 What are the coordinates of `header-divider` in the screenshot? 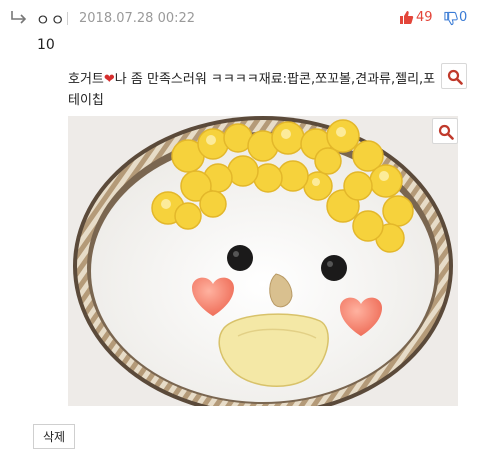 It's located at (67, 18).